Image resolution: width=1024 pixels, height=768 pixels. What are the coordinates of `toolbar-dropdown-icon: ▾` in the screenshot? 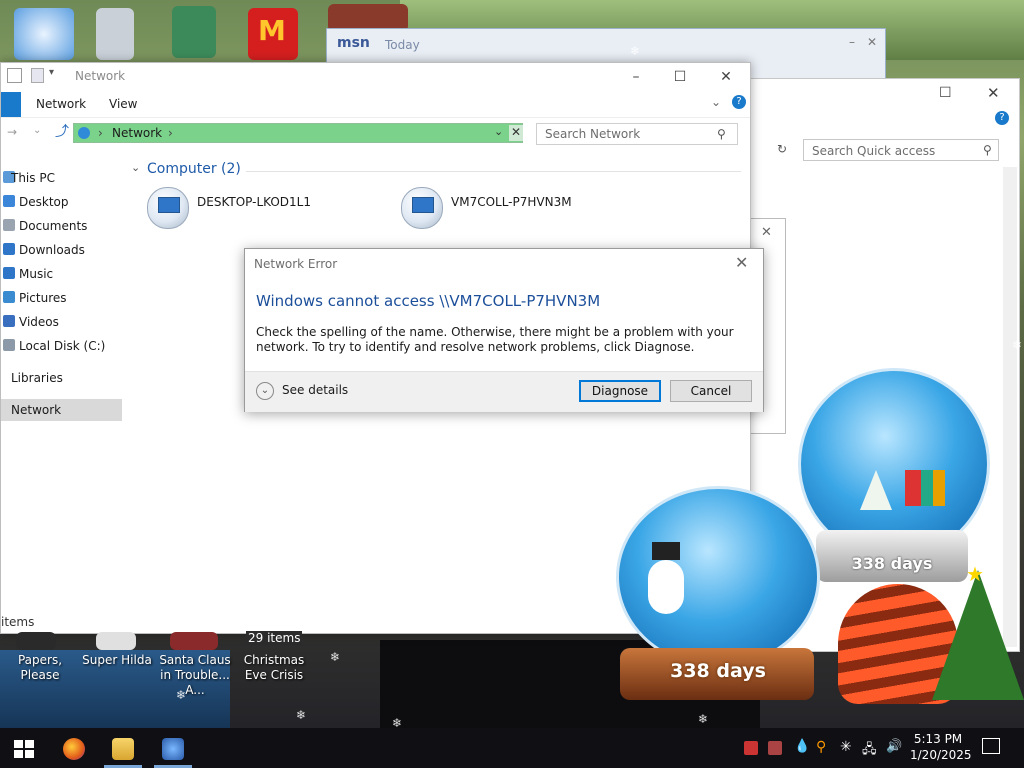 It's located at (51, 72).